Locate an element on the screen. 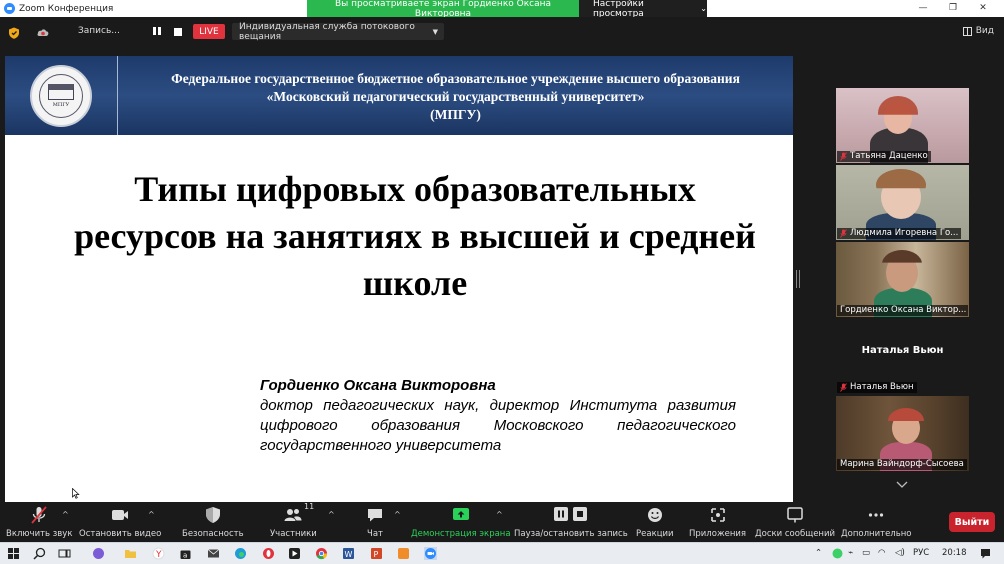 The width and height of the screenshot is (1004, 564). clock-time: 20:18 is located at coordinates (954, 553).